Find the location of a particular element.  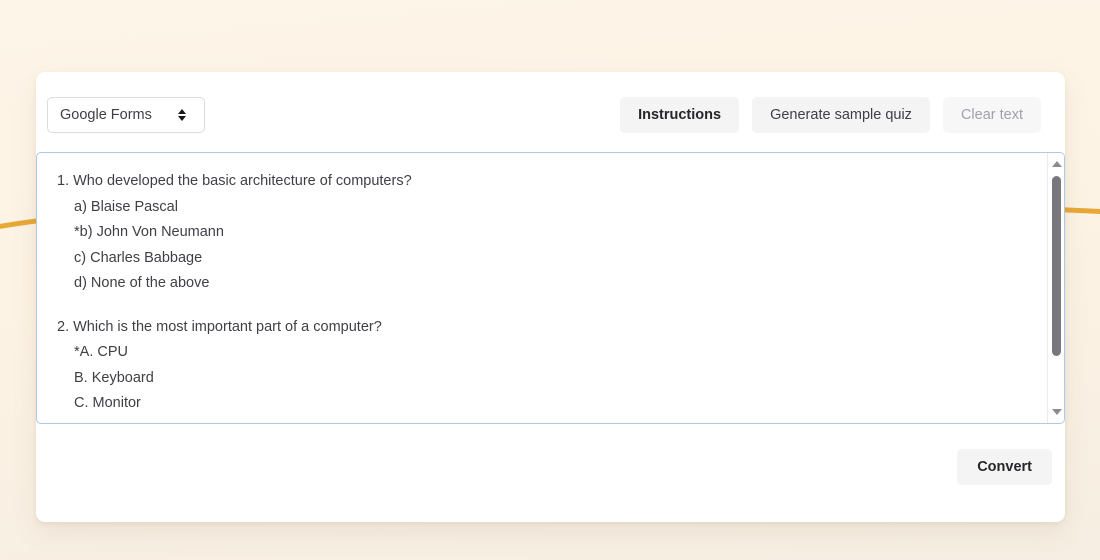

question-option: B. Keyboard is located at coordinates (114, 377).